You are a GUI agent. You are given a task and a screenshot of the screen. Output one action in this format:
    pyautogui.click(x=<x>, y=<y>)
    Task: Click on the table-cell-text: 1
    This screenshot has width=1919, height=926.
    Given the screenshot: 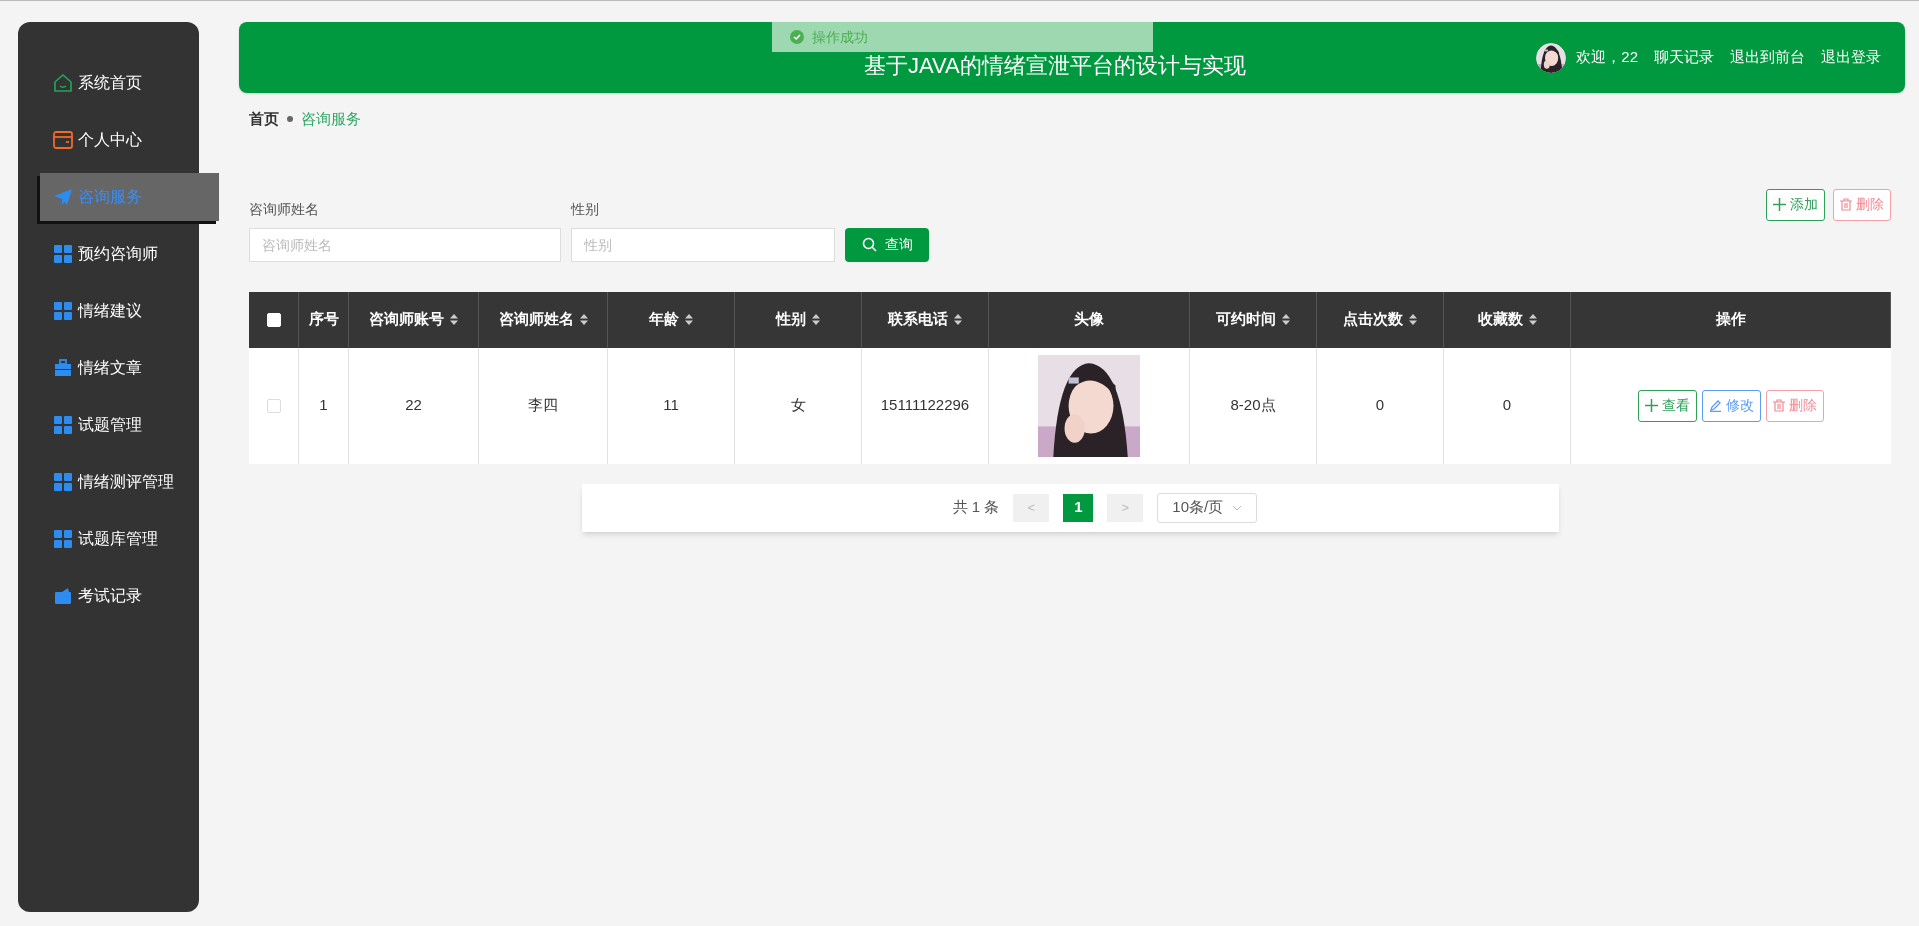 What is the action you would take?
    pyautogui.click(x=323, y=405)
    